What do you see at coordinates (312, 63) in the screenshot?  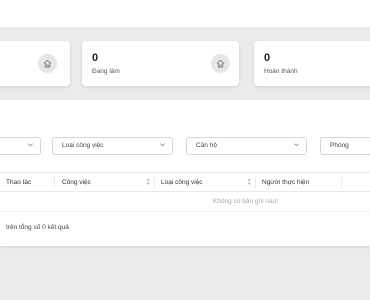 I see `stat-card-completed: 0 Hoàn thành` at bounding box center [312, 63].